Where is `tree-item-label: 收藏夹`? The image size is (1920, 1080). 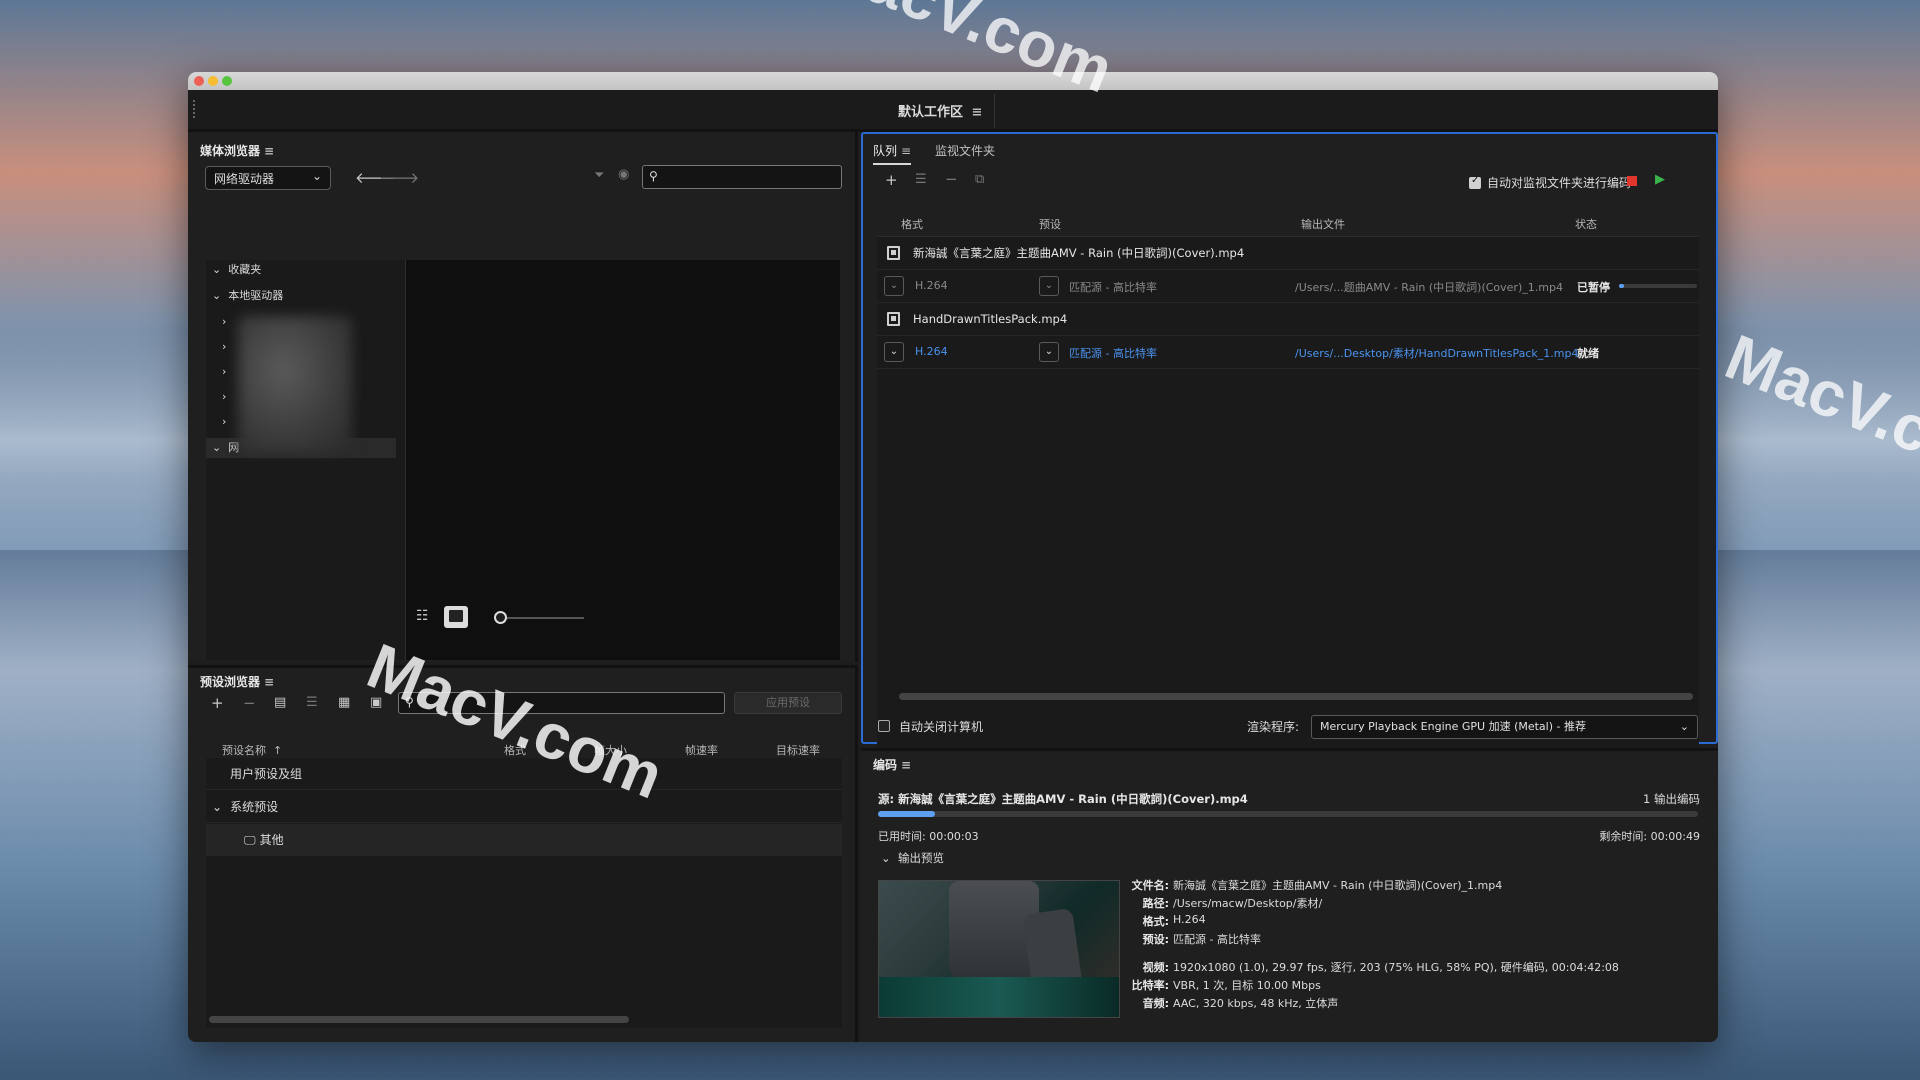 tree-item-label: 收藏夹 is located at coordinates (245, 269).